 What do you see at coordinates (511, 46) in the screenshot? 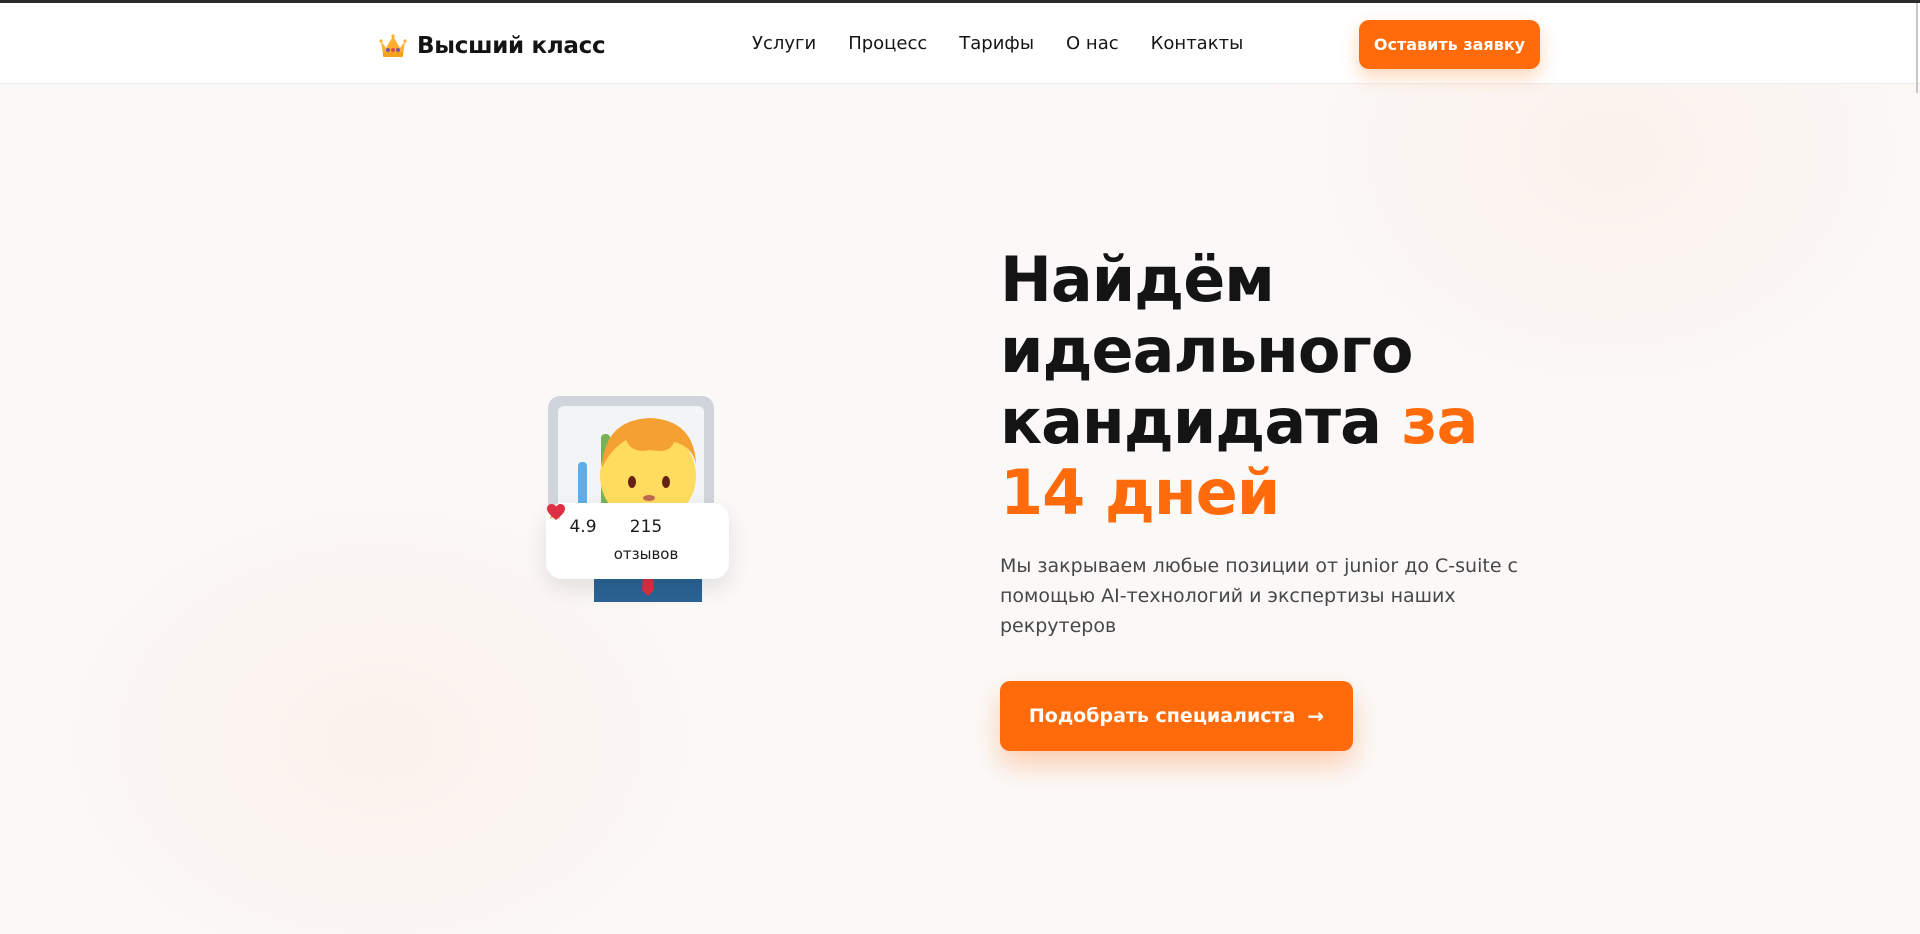
I see `brand-name: Высший класс` at bounding box center [511, 46].